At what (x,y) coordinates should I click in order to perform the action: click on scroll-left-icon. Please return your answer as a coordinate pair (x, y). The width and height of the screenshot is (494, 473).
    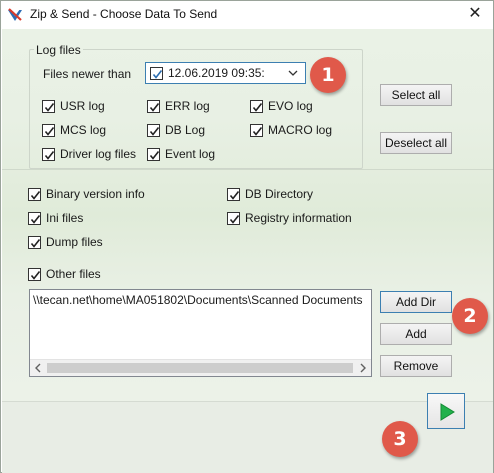
    Looking at the image, I should click on (38, 368).